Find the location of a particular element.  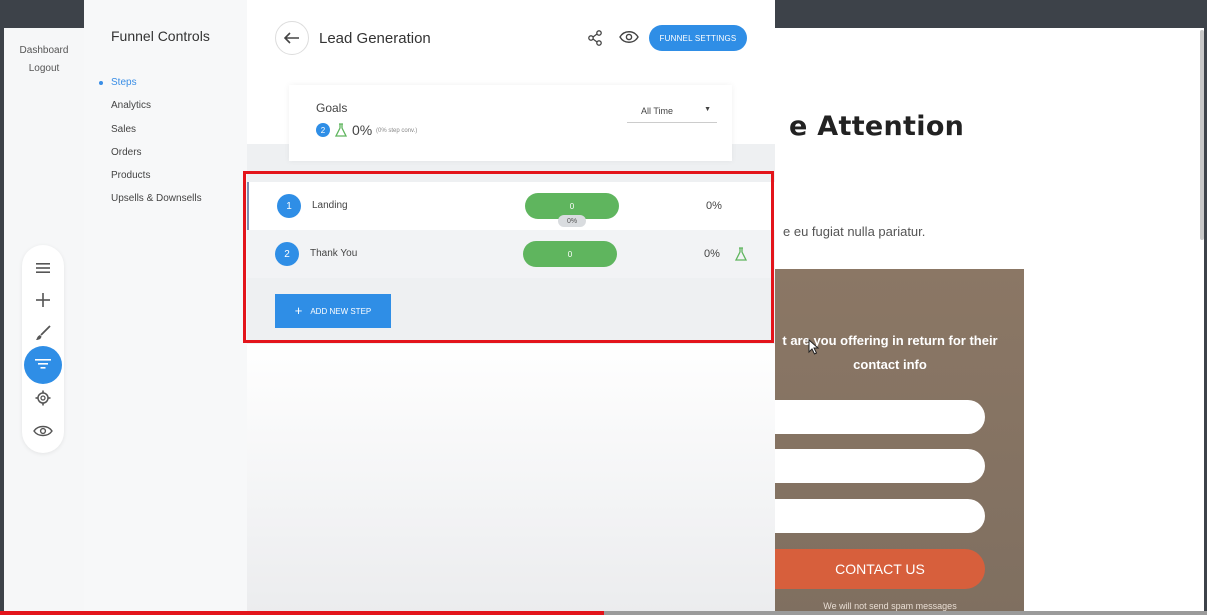

active-dot is located at coordinates (101, 83).